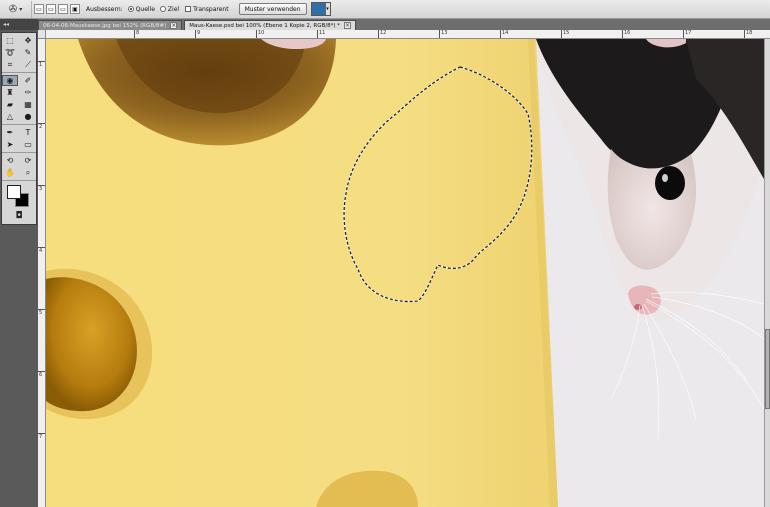 The width and height of the screenshot is (770, 507). Describe the element at coordinates (10, 40) in the screenshot. I see `marquee-icon: ⬚` at that location.